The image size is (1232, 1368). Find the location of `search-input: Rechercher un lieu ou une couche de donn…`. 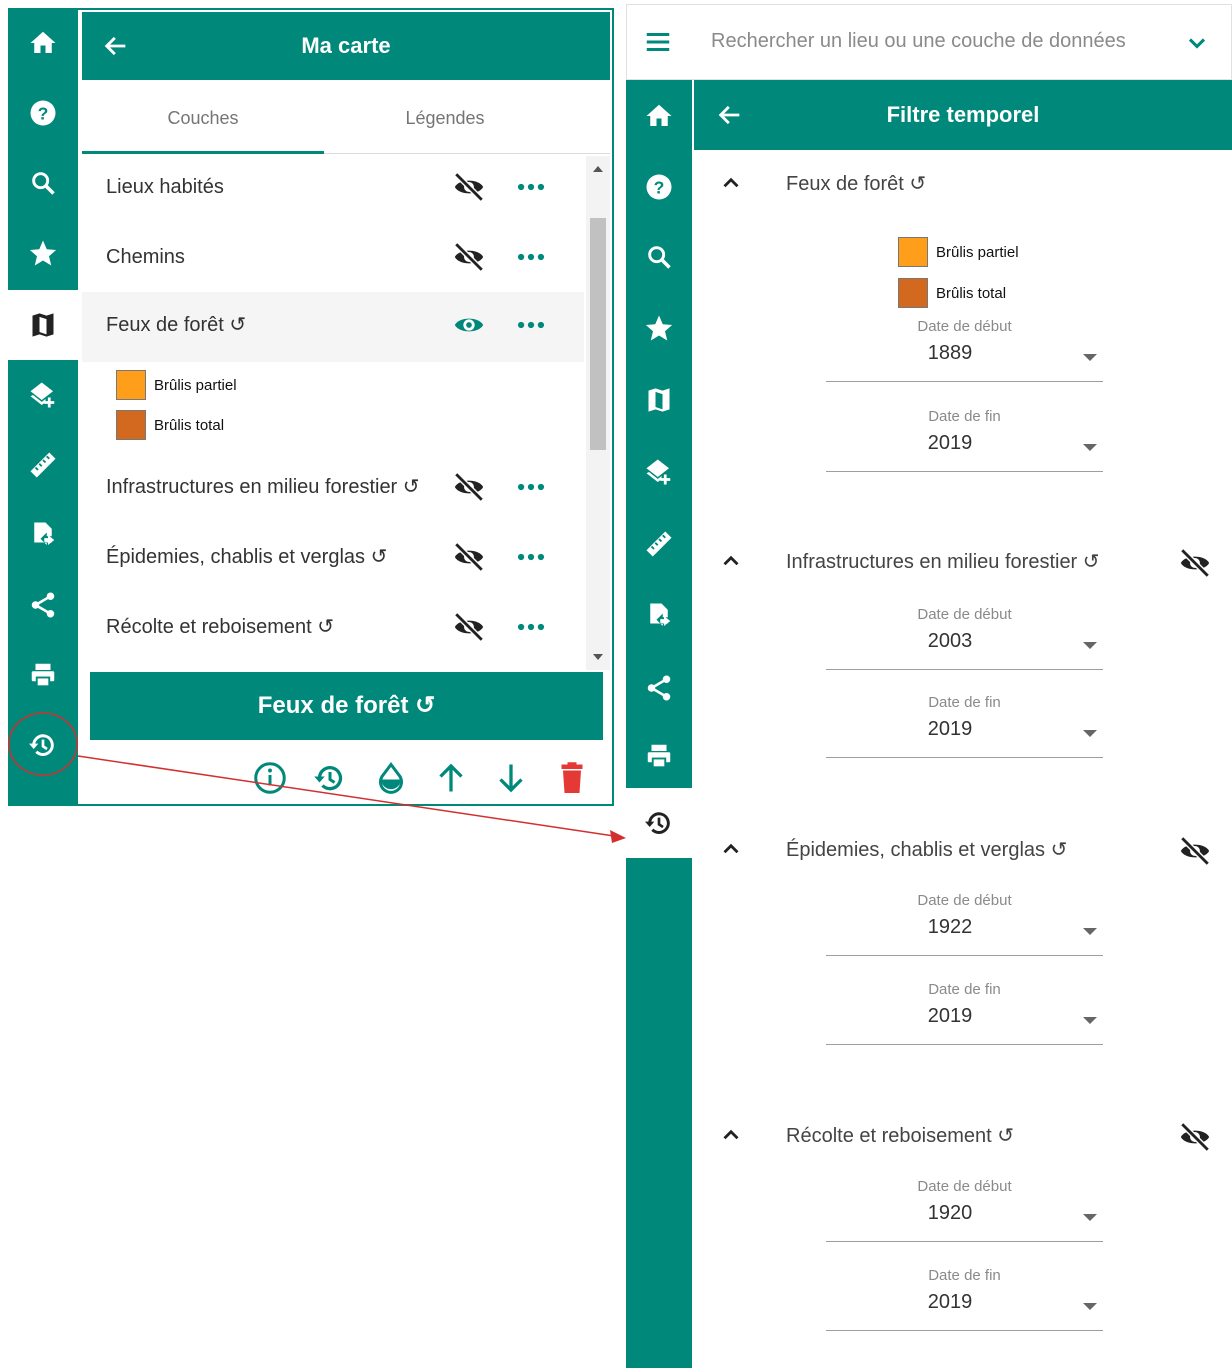

search-input: Rechercher un lieu ou une couche de donn… is located at coordinates (918, 41).